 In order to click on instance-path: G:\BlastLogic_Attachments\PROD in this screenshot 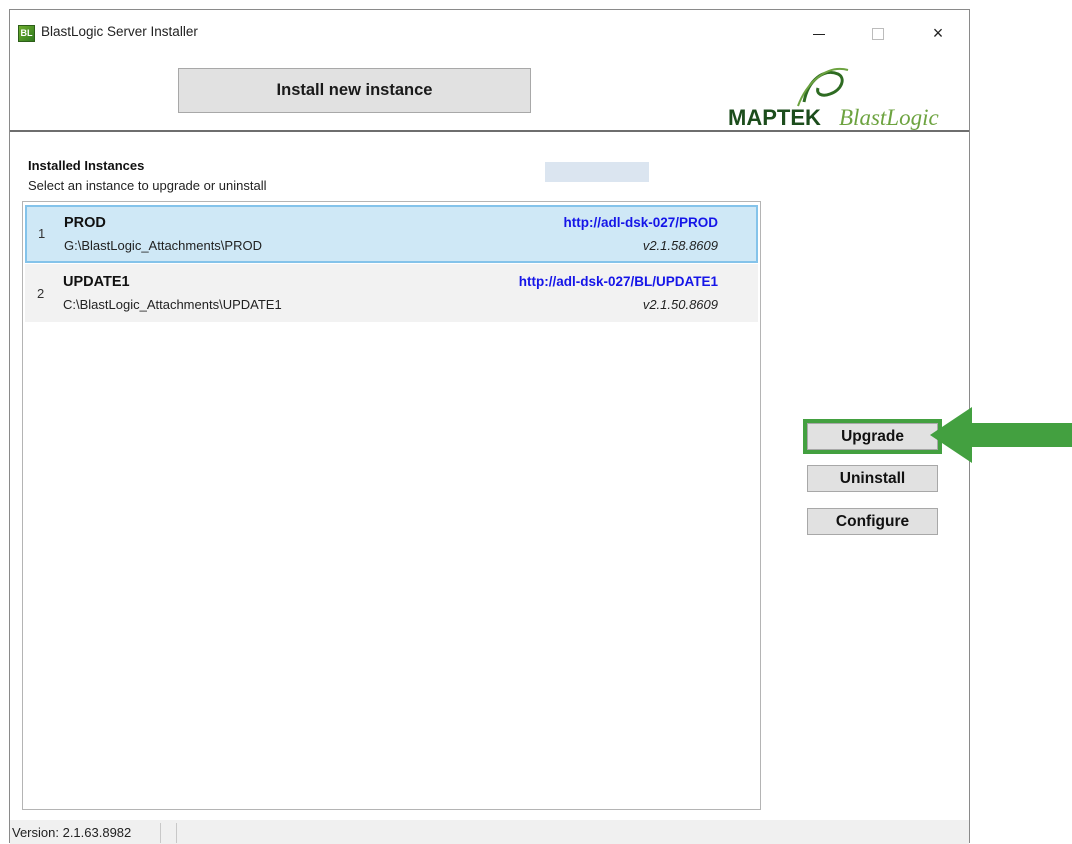, I will do `click(163, 245)`.